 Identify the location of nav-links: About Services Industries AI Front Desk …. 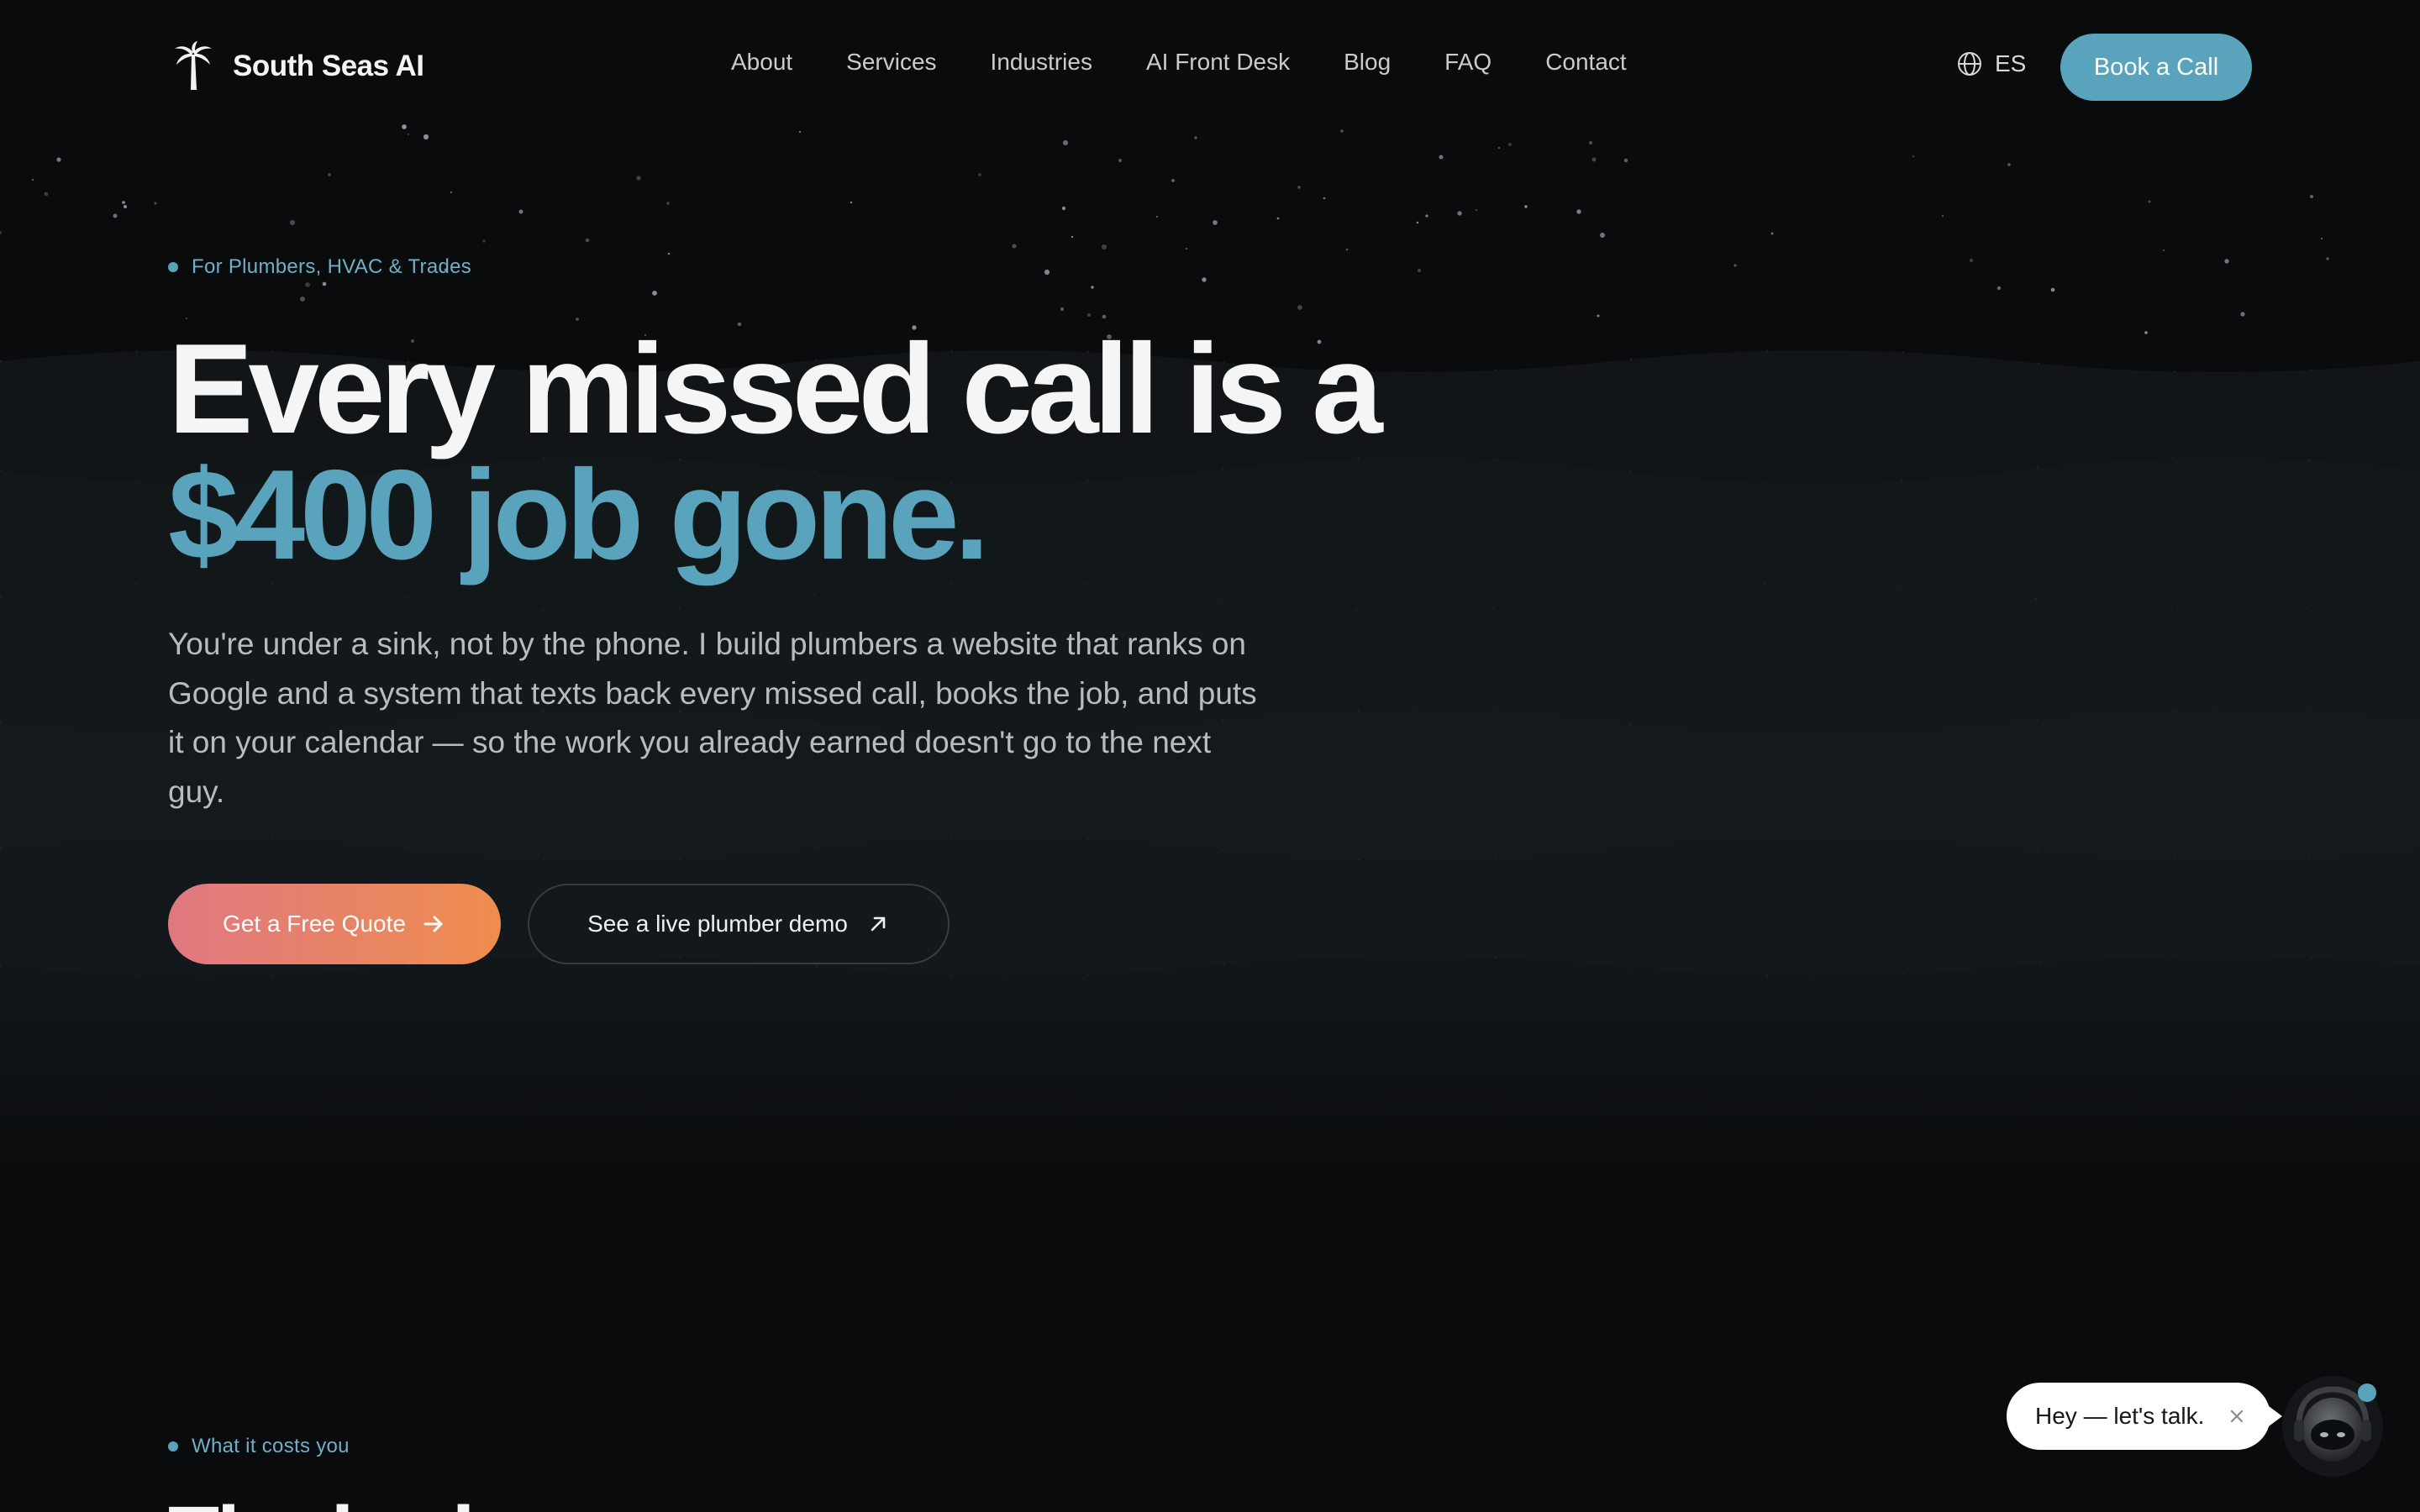
(1206, 62).